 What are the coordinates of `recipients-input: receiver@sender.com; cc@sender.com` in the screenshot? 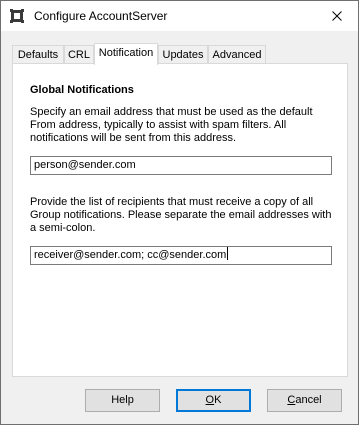 It's located at (181, 255).